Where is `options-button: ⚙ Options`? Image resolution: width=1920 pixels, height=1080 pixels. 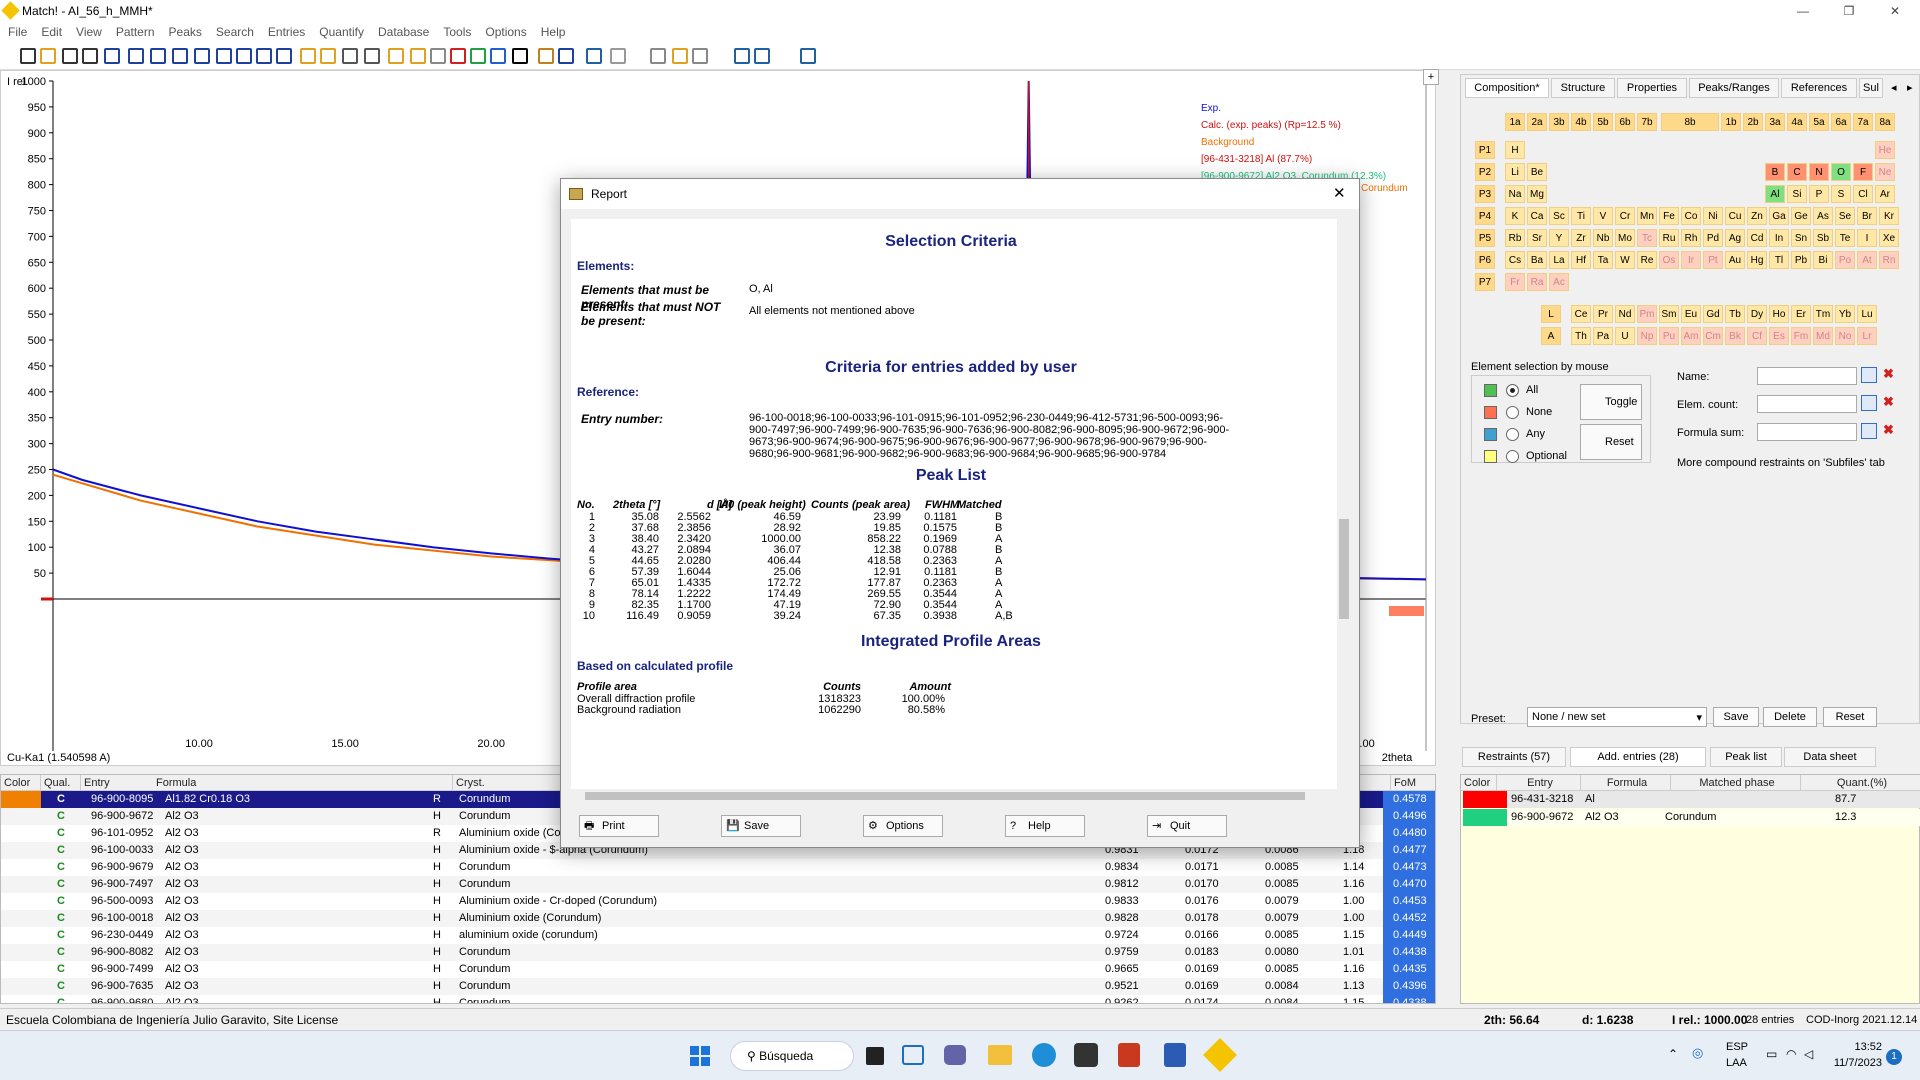
options-button: ⚙ Options is located at coordinates (903, 826).